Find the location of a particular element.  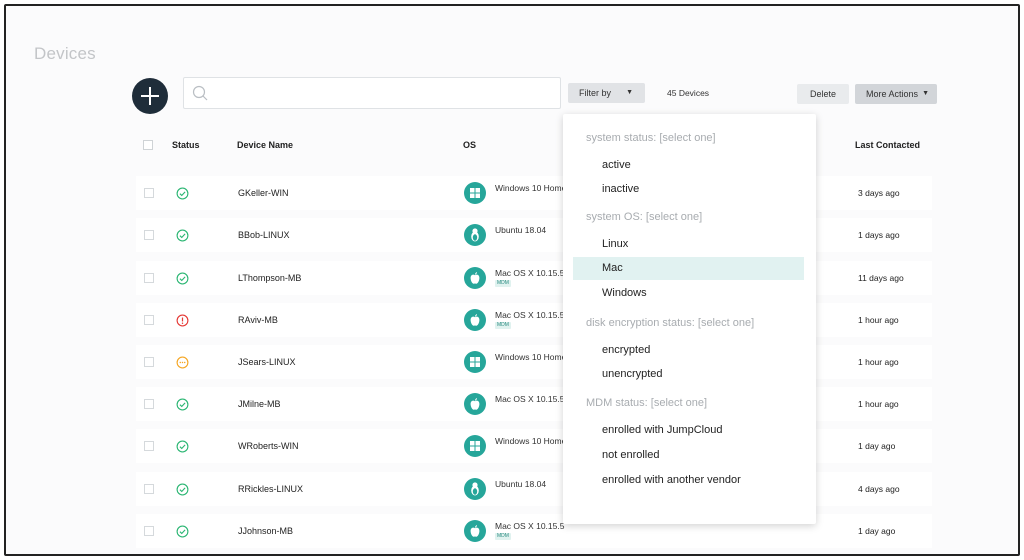

filter-option-inactive: inactive is located at coordinates (688, 189).